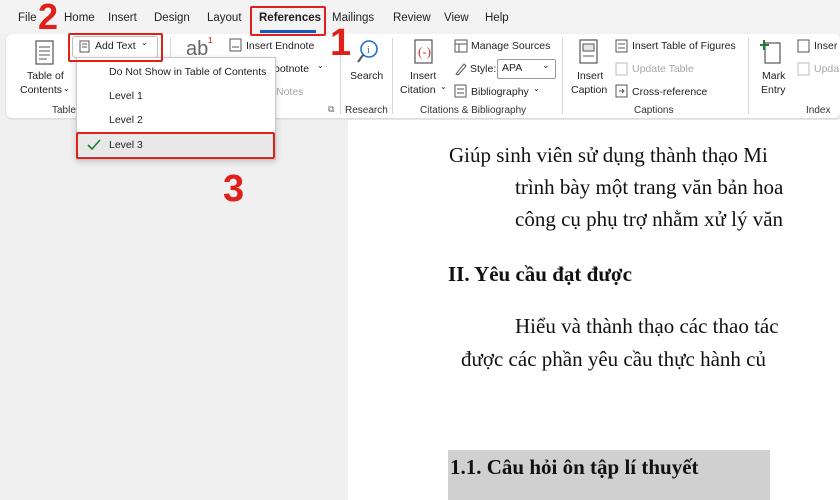  Describe the element at coordinates (684, 46) in the screenshot. I see `insert-table-of-figures-button: Insert Table of Figures` at that location.